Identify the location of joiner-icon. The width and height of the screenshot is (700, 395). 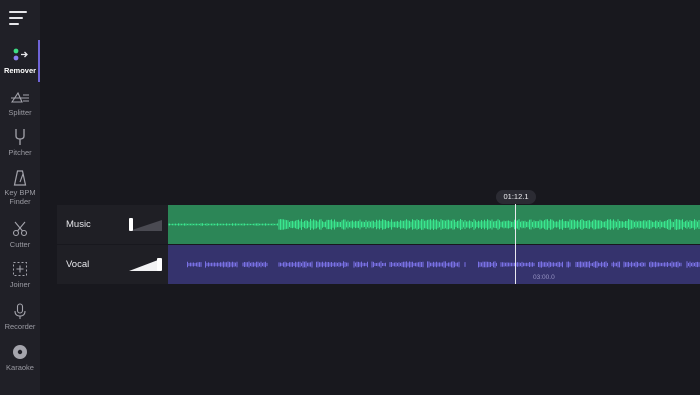
(20, 269).